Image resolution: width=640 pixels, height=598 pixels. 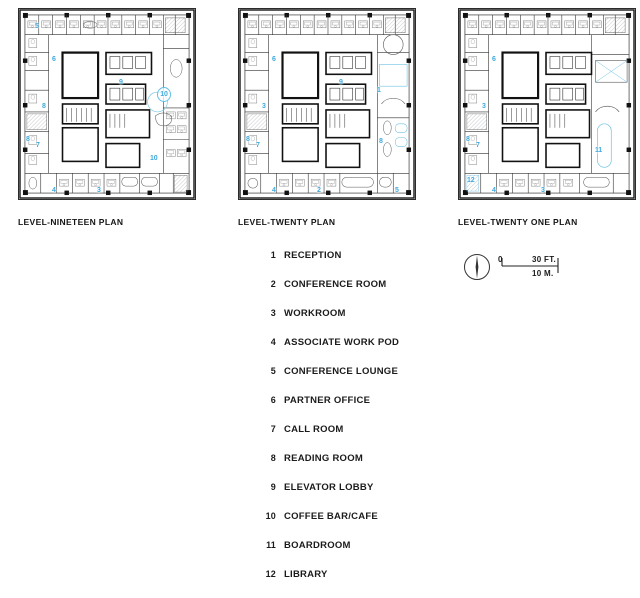 What do you see at coordinates (327, 400) in the screenshot?
I see `legend-item-label: PARTNER OFFICE` at bounding box center [327, 400].